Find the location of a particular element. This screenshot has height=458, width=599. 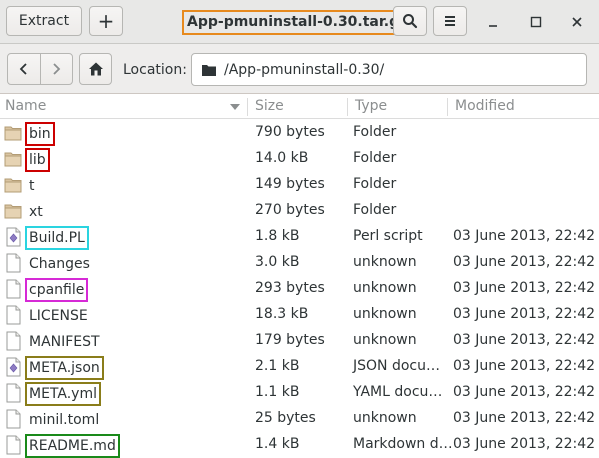

sort-descending-icon is located at coordinates (235, 107).